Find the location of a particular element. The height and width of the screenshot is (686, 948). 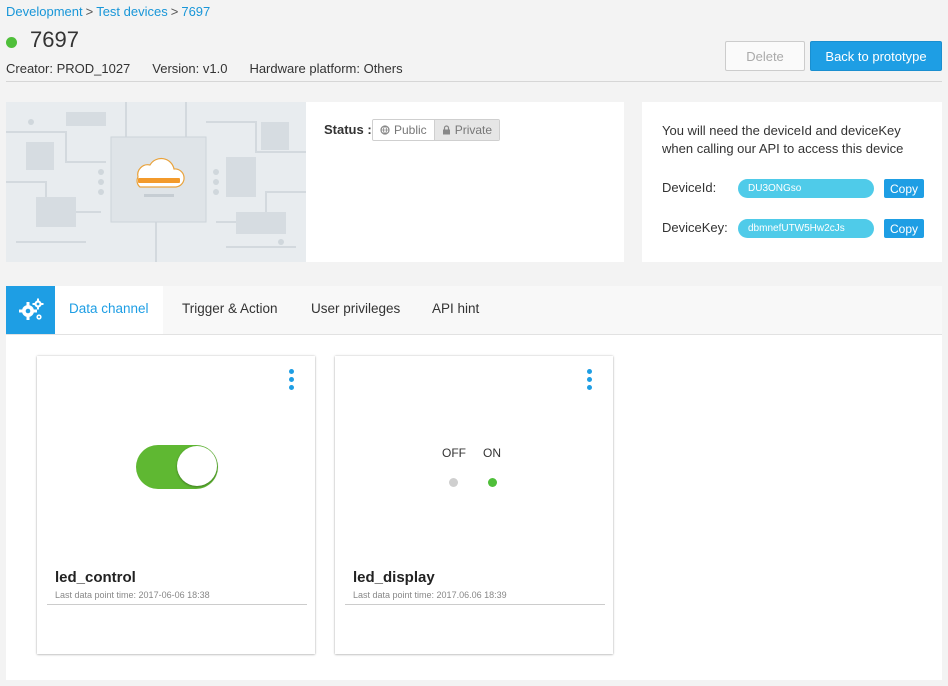

page-title: 7697 is located at coordinates (54, 39).